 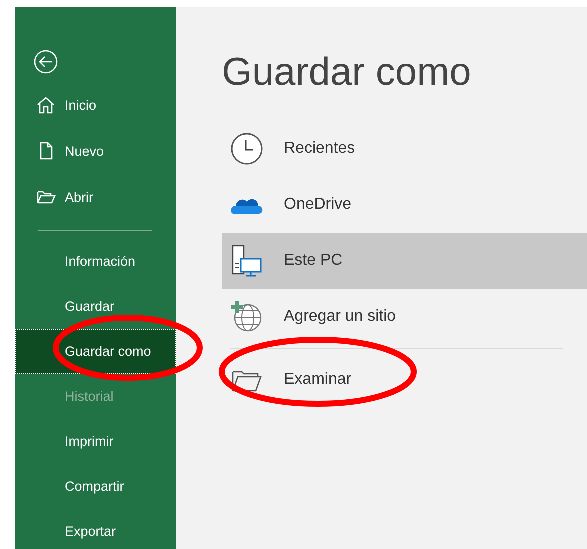 I want to click on nav-item: Exportar, so click(x=95, y=529).